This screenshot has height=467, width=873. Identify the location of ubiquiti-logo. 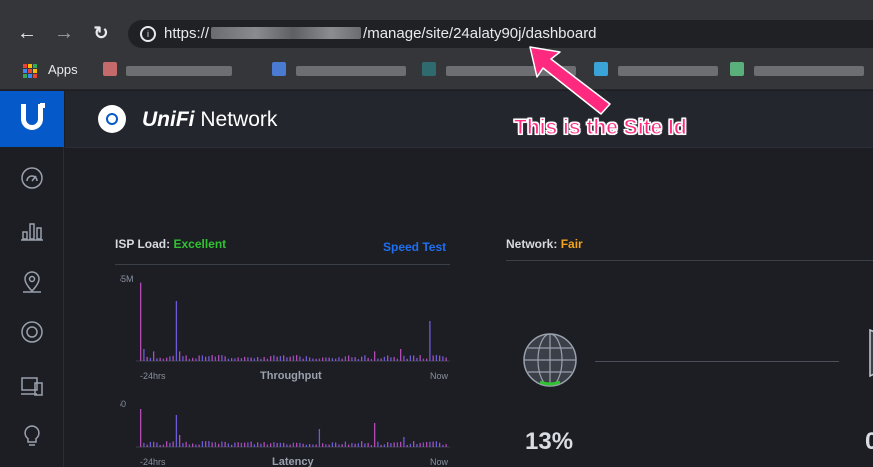
(32, 119).